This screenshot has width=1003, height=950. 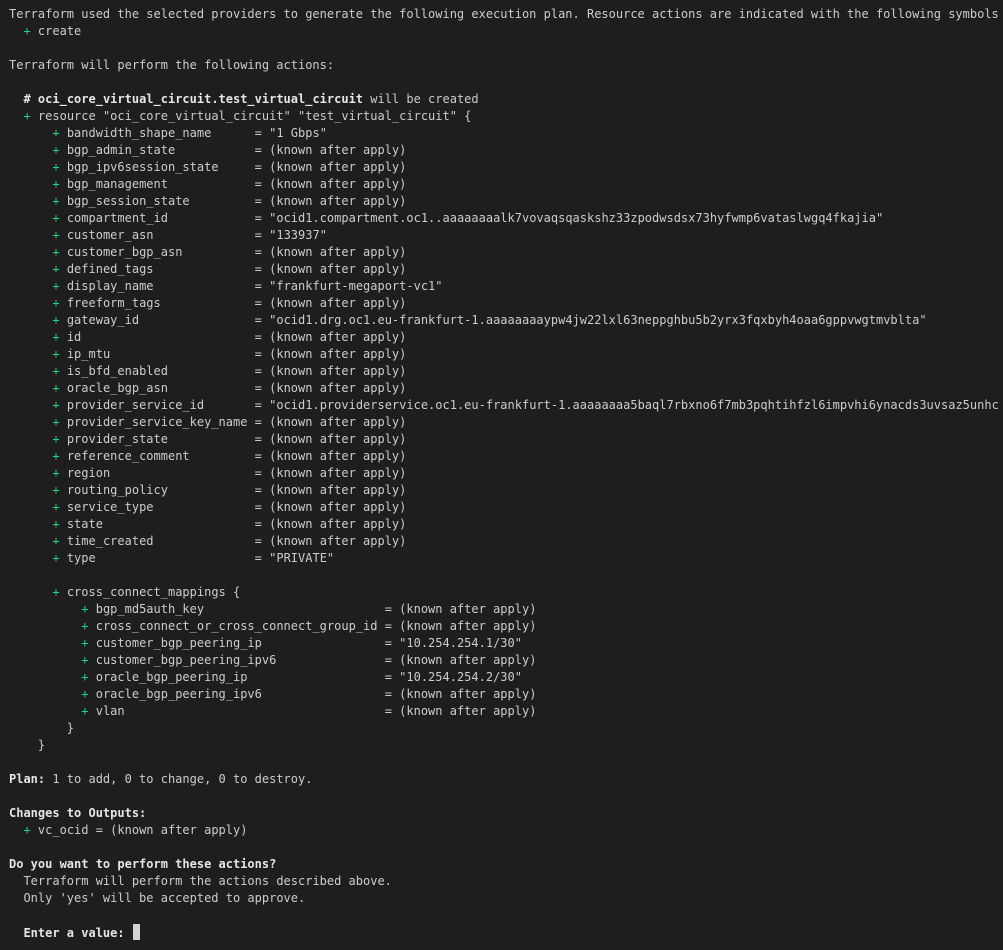 I want to click on attribute-line: + customer_bgp_asn = (known after apply), so click(x=504, y=252).